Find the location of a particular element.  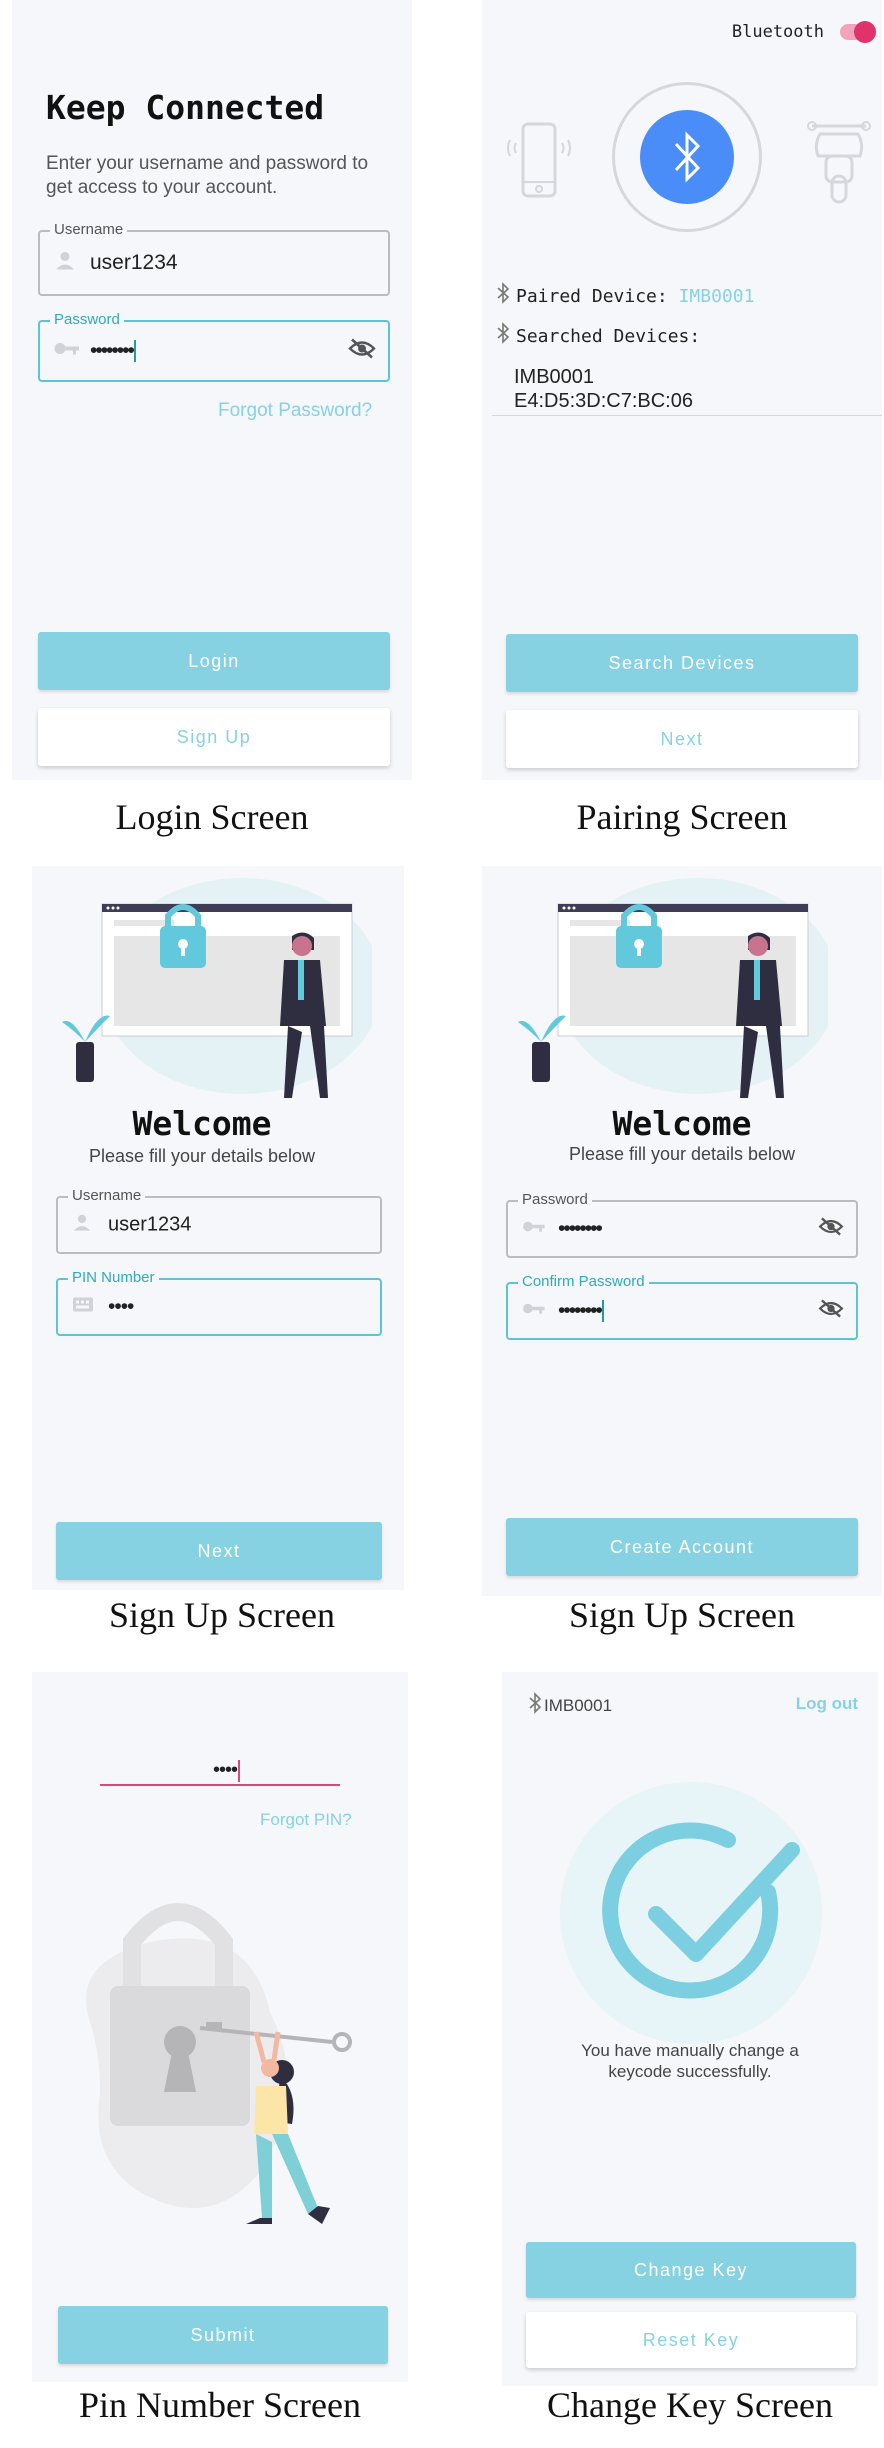

paired-device-label: Paired Device: is located at coordinates (592, 296).